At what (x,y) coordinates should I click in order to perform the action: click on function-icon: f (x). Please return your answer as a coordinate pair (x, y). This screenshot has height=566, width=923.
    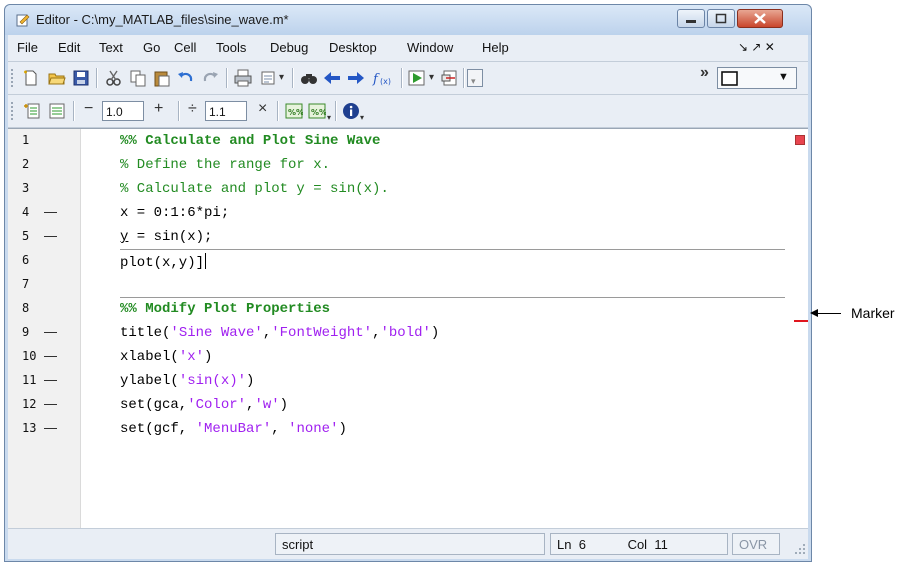
    Looking at the image, I should click on (383, 78).